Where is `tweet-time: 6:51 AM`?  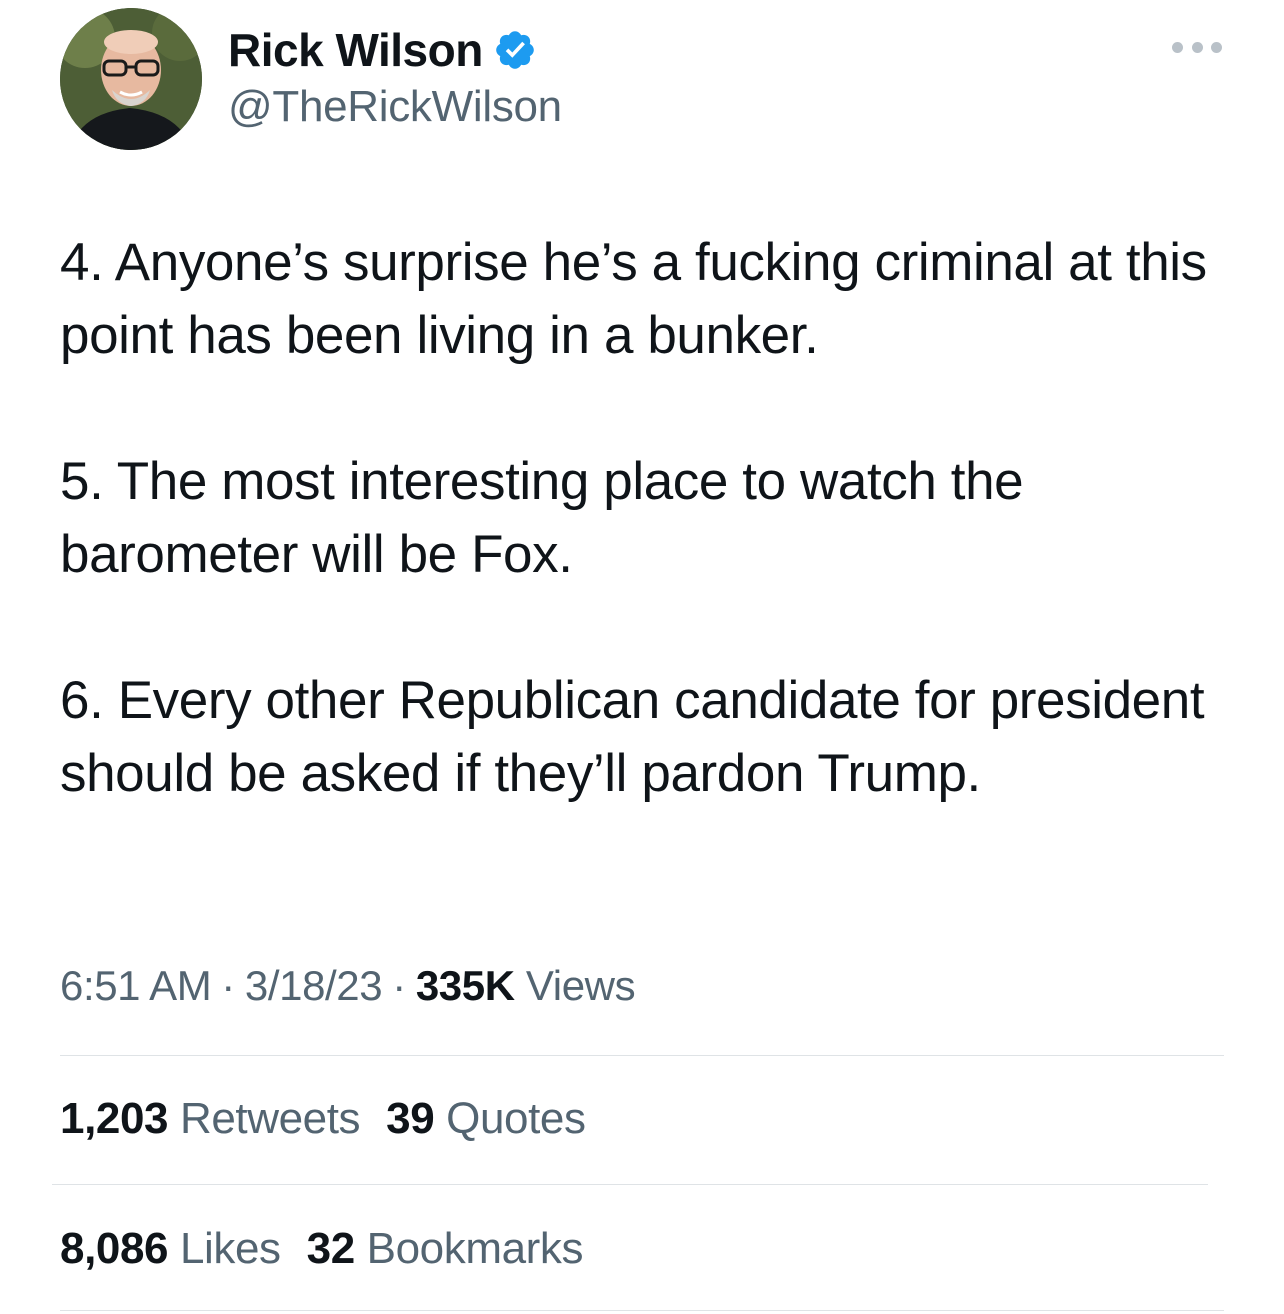
tweet-time: 6:51 AM is located at coordinates (136, 985).